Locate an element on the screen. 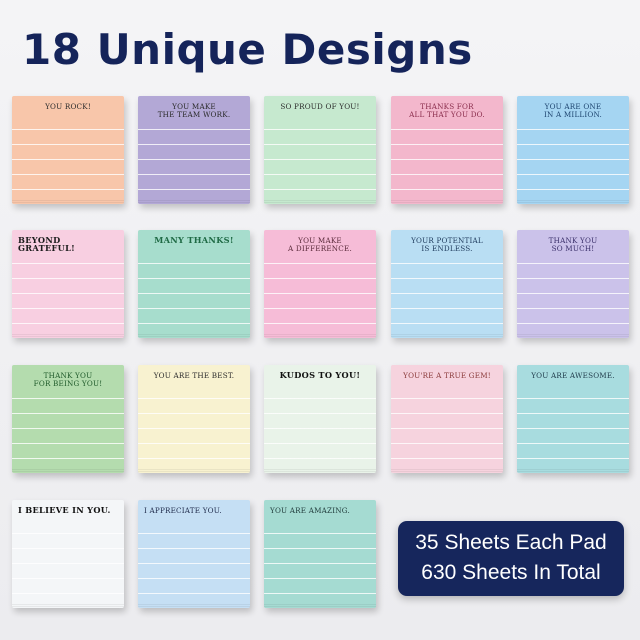 This screenshot has width=640, height=640. sticky-note: I APPRECIATE YOU. is located at coordinates (194, 554).